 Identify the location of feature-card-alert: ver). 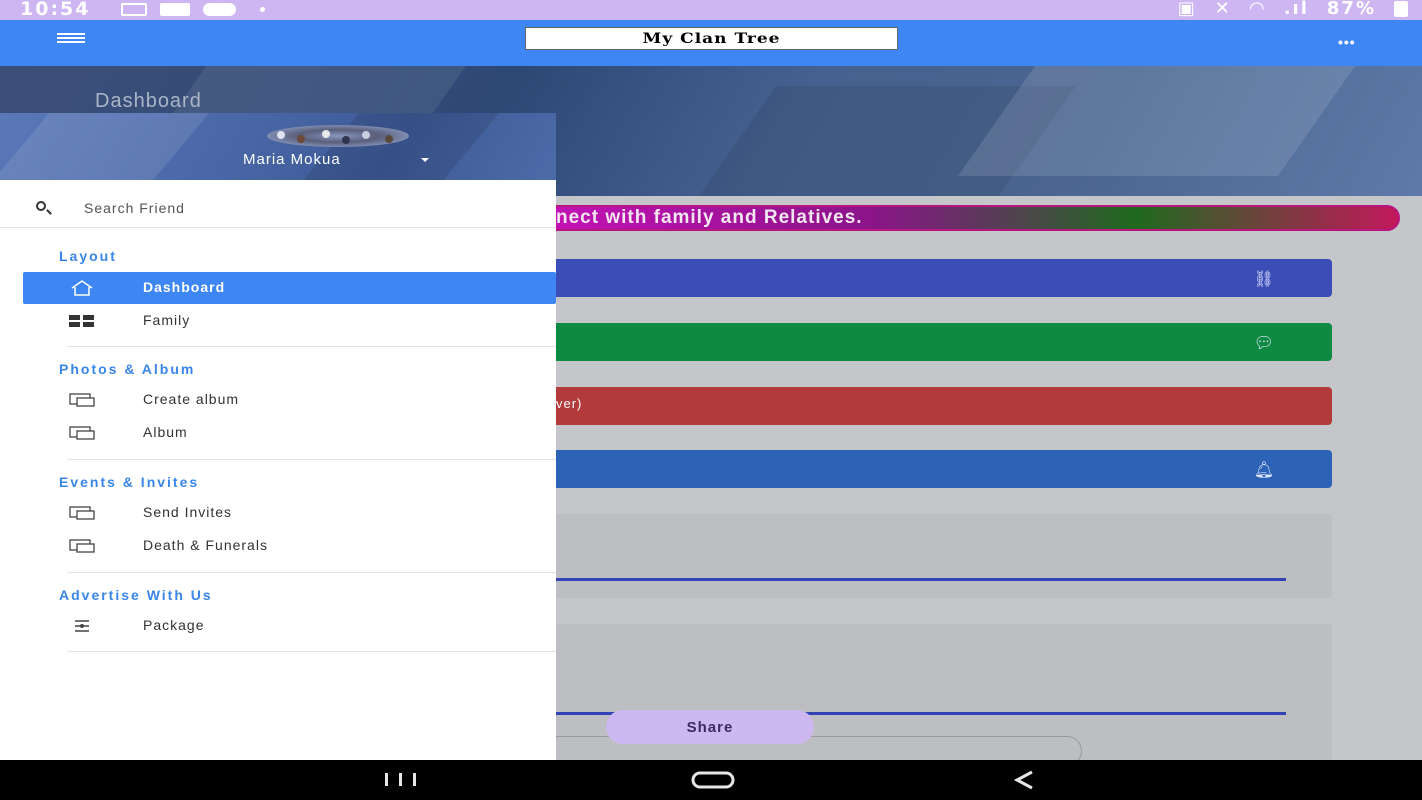
(926, 406).